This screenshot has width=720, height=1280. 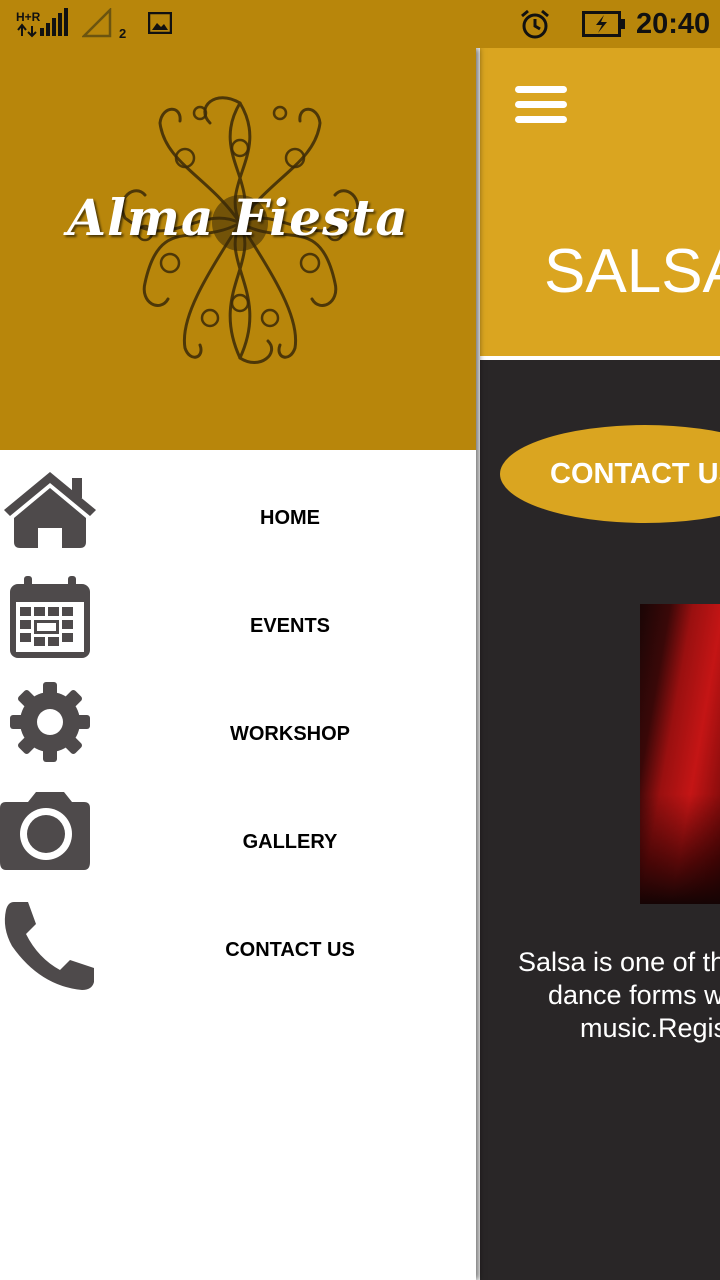 I want to click on description-line-2: dance forms wi, so click(x=634, y=995).